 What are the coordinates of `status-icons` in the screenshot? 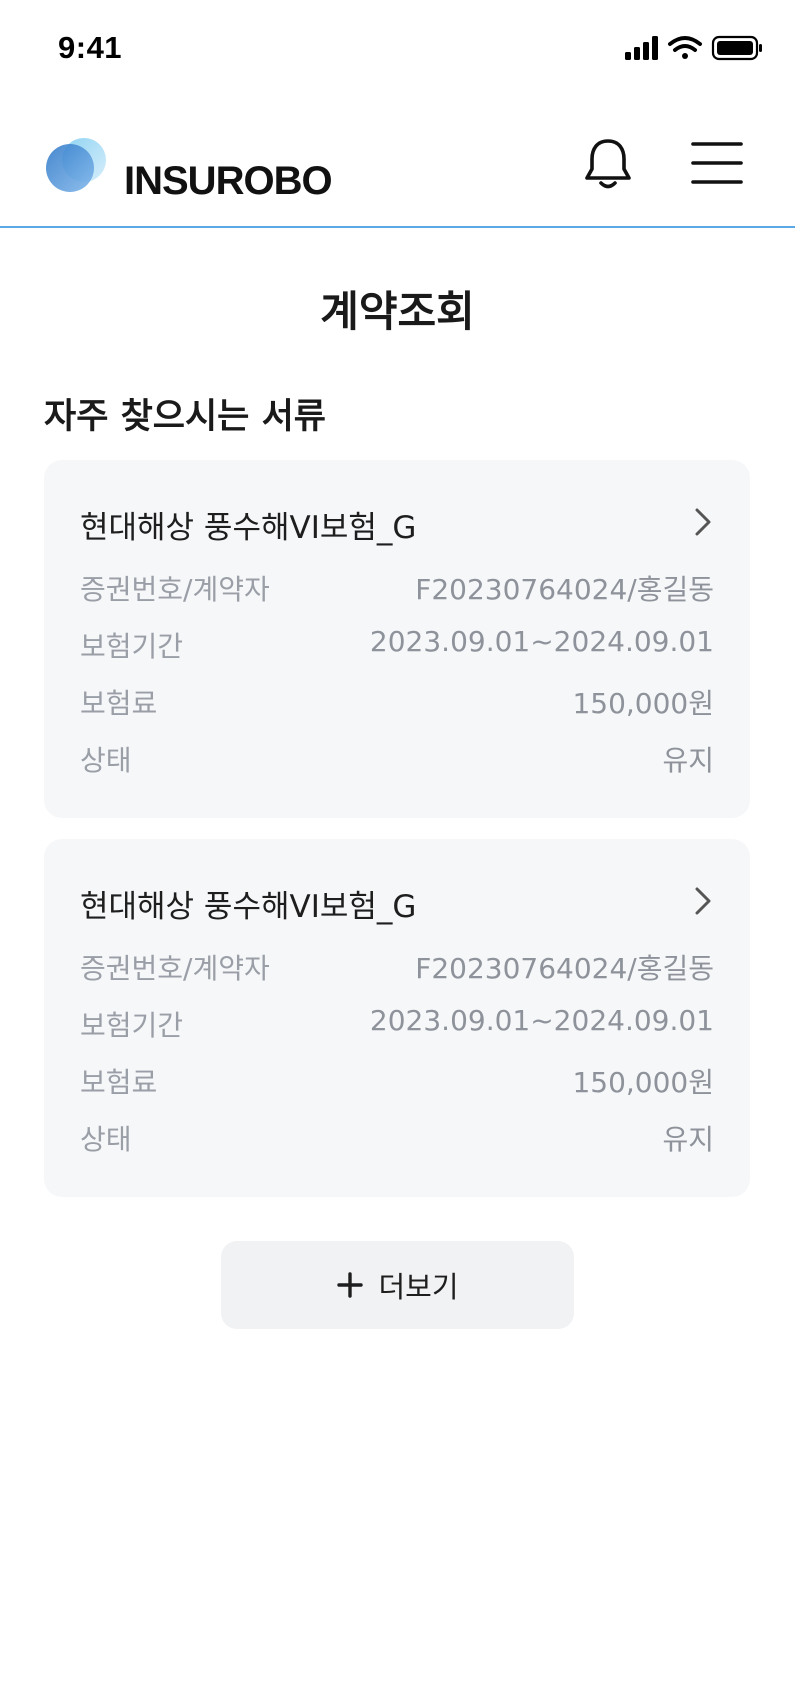 It's located at (693, 48).